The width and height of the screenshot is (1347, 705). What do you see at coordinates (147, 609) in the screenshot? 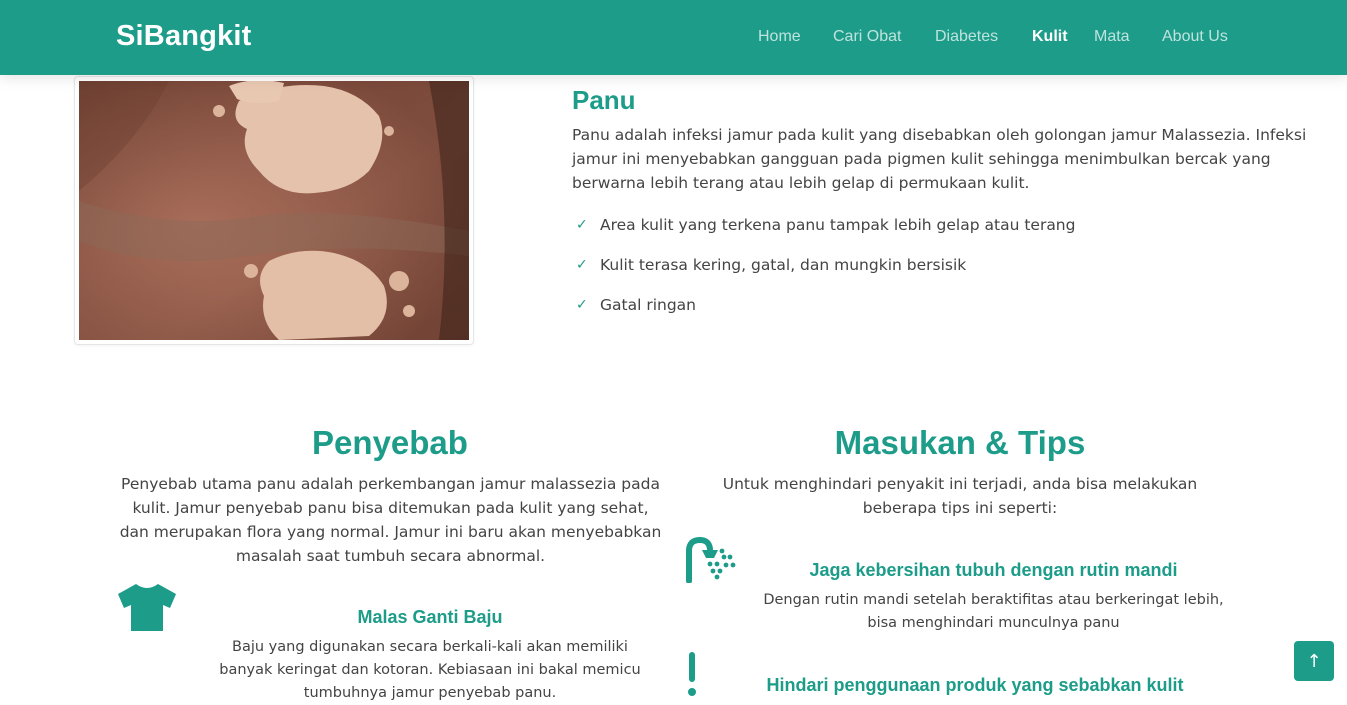
I see `tshirt-icon` at bounding box center [147, 609].